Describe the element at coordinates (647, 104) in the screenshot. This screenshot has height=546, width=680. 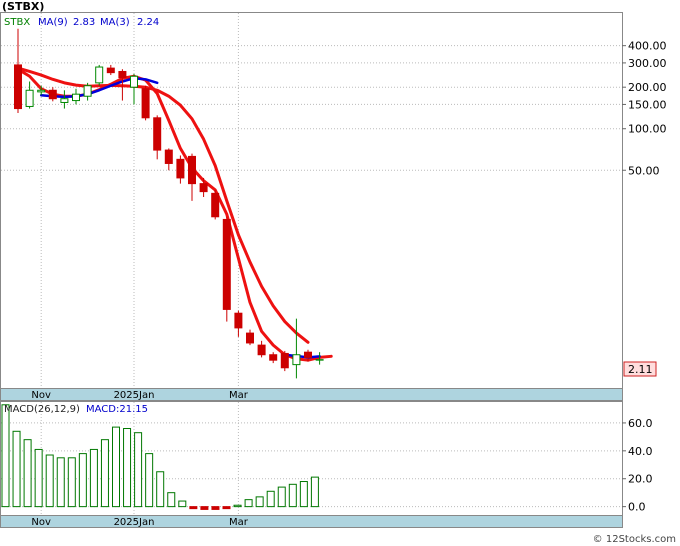
I see `price-y-tick-label: 150.00` at that location.